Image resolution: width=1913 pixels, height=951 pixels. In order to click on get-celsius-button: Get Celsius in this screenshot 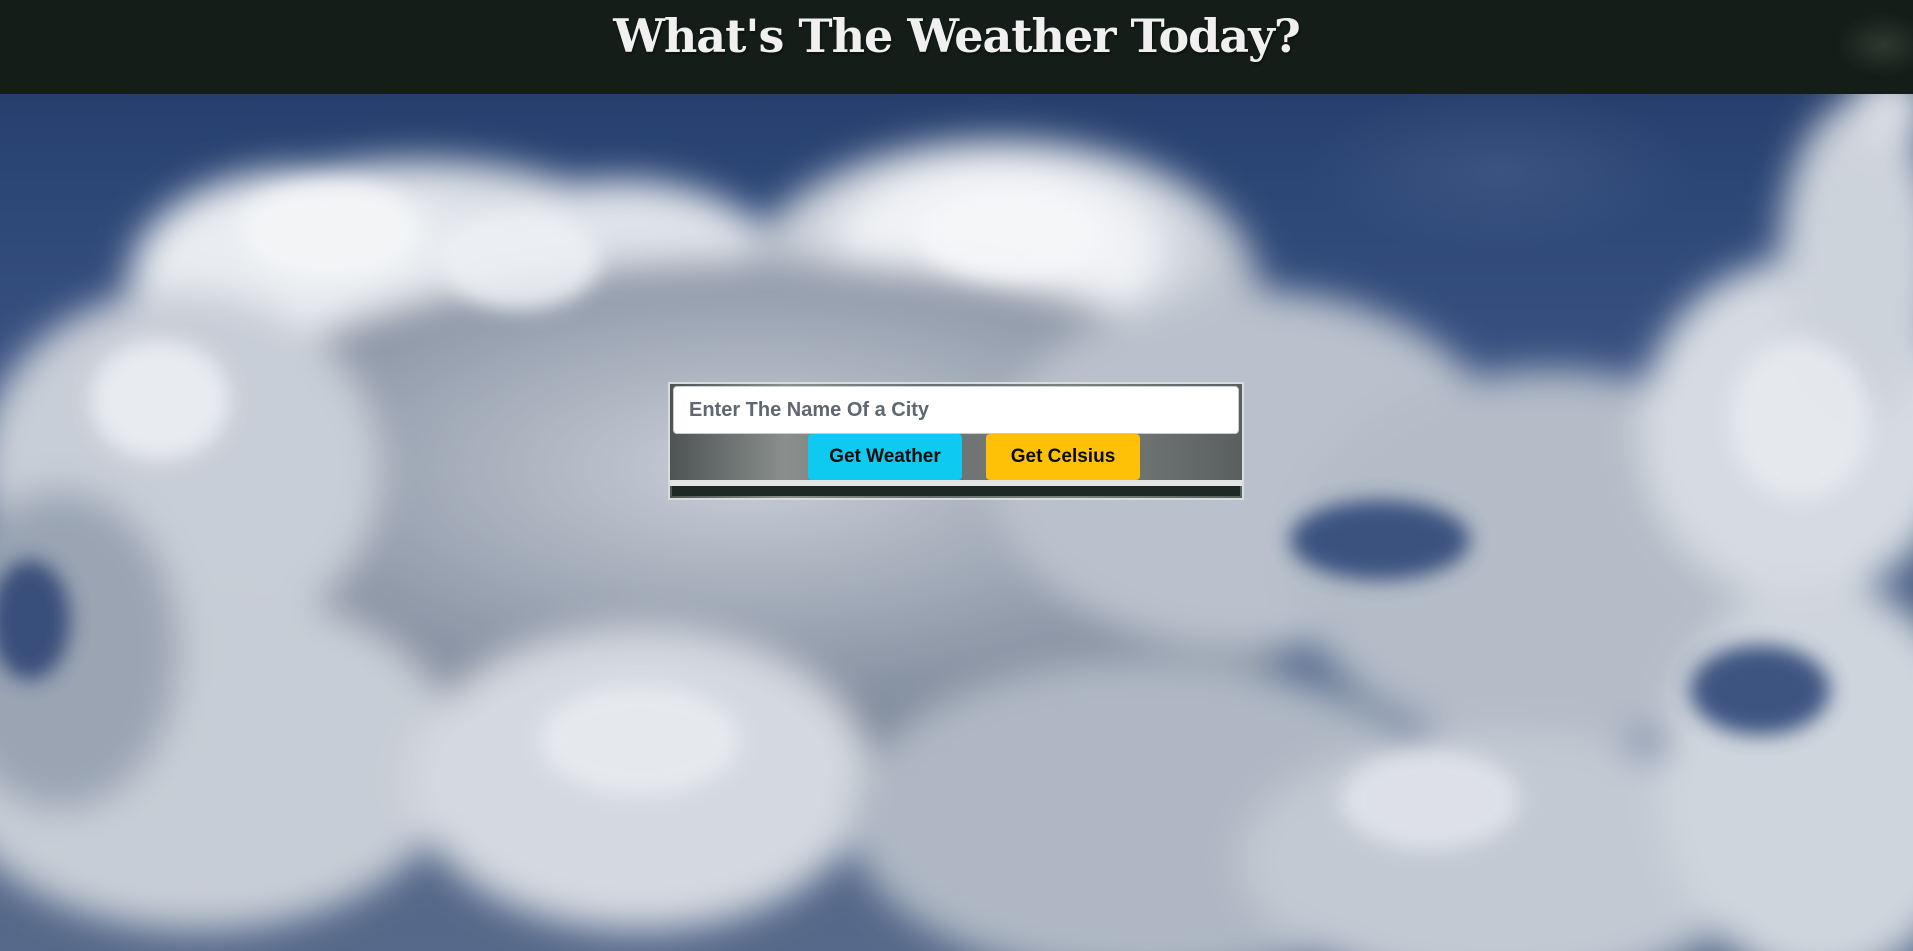, I will do `click(1063, 457)`.